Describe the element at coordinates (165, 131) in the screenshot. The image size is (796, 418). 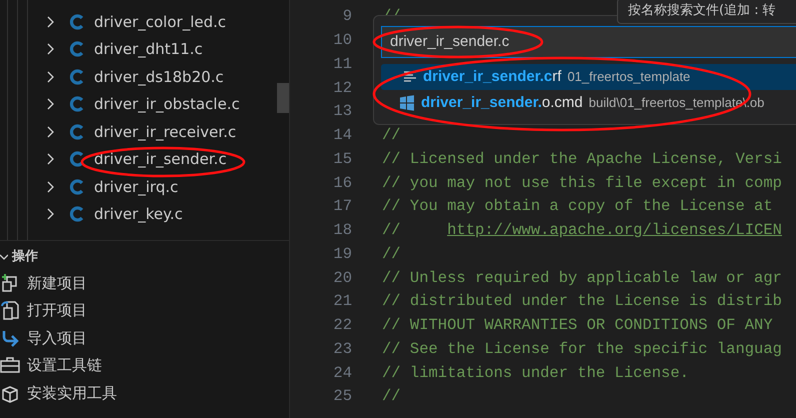
I see `file-name: driver_ir_receiver.c` at that location.